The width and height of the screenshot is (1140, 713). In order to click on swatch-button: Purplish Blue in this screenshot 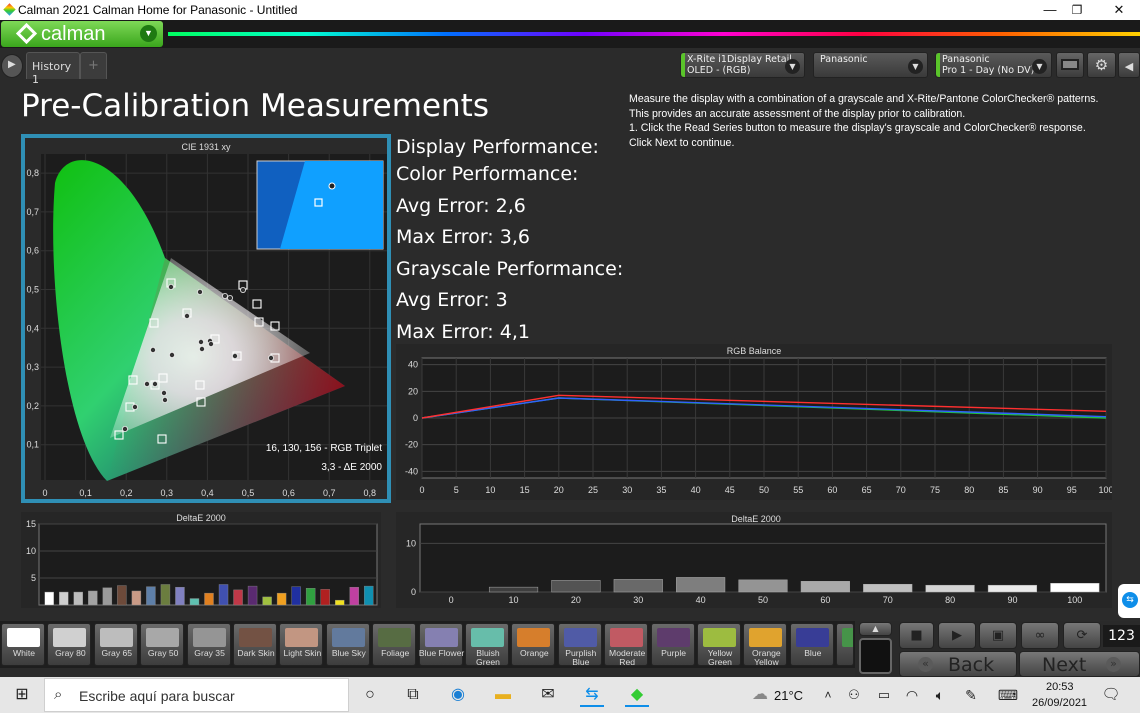, I will do `click(579, 645)`.